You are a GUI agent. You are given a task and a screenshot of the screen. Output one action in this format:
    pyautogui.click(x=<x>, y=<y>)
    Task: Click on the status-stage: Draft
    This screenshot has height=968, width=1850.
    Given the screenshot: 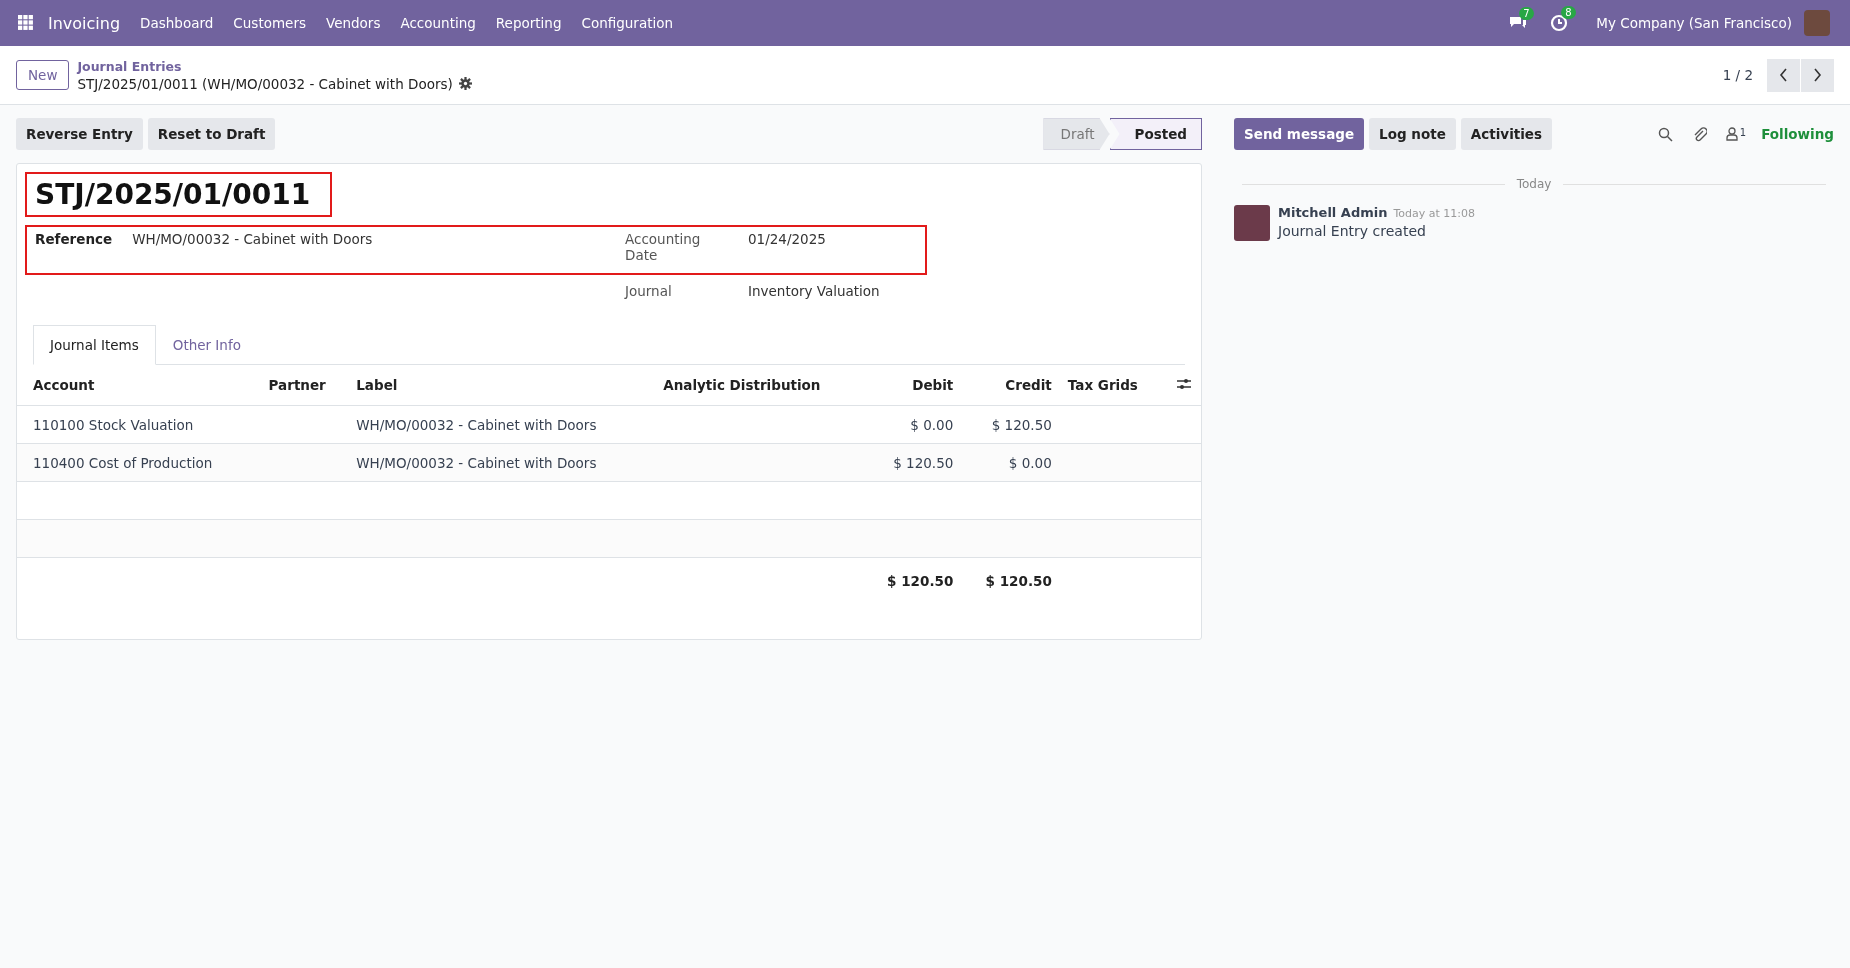 What is the action you would take?
    pyautogui.click(x=1076, y=134)
    